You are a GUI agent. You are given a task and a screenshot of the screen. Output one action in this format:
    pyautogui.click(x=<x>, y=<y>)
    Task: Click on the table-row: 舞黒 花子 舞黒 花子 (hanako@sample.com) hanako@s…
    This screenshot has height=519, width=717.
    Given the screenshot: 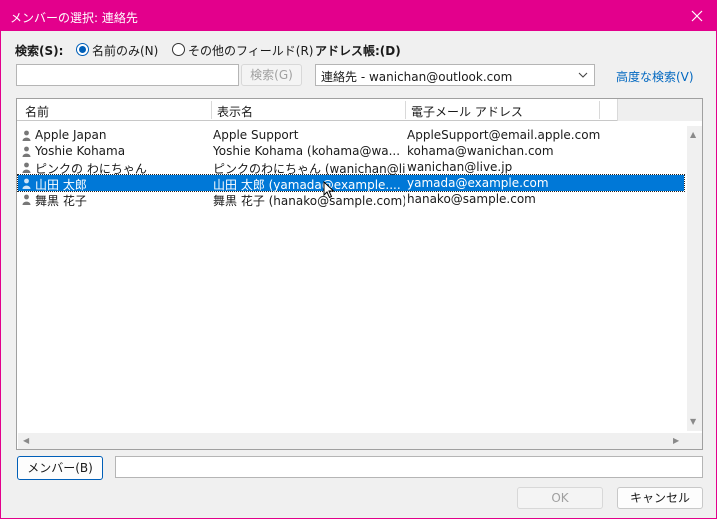 What is the action you would take?
    pyautogui.click(x=351, y=199)
    